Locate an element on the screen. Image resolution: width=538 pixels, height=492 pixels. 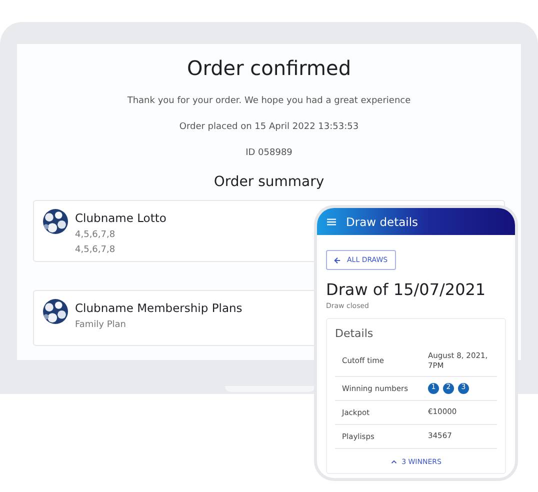
caret-up-icon is located at coordinates (393, 462).